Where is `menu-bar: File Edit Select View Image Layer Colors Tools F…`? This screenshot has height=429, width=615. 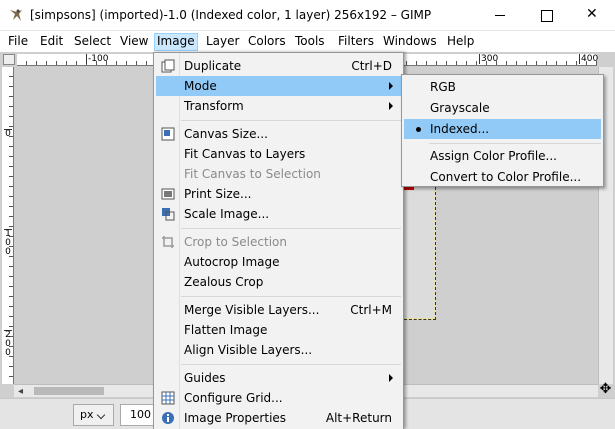
menu-bar: File Edit Select View Image Layer Colors Tools F… is located at coordinates (307, 41).